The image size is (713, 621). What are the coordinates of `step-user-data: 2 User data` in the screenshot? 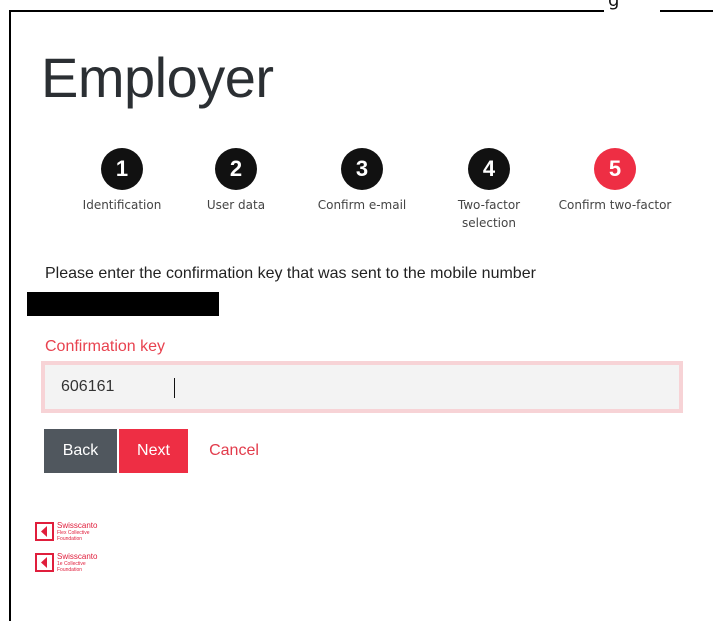 It's located at (236, 181).